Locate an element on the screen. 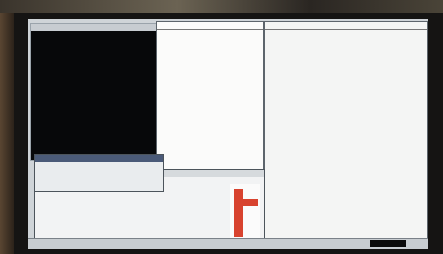 The height and width of the screenshot is (254, 443). console-output is located at coordinates (93, 93).